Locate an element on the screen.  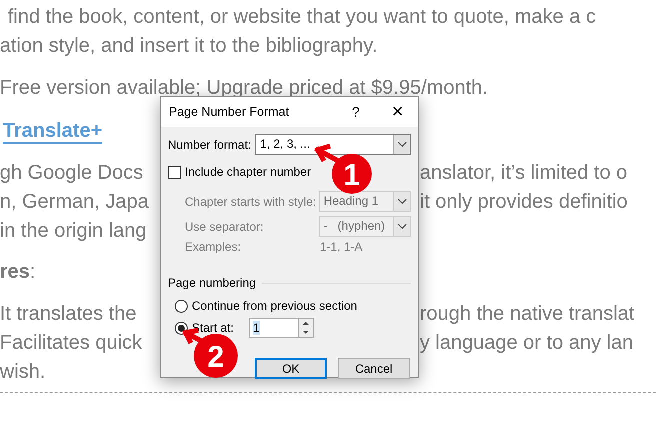
radio-label: Continue from previous section is located at coordinates (275, 306).